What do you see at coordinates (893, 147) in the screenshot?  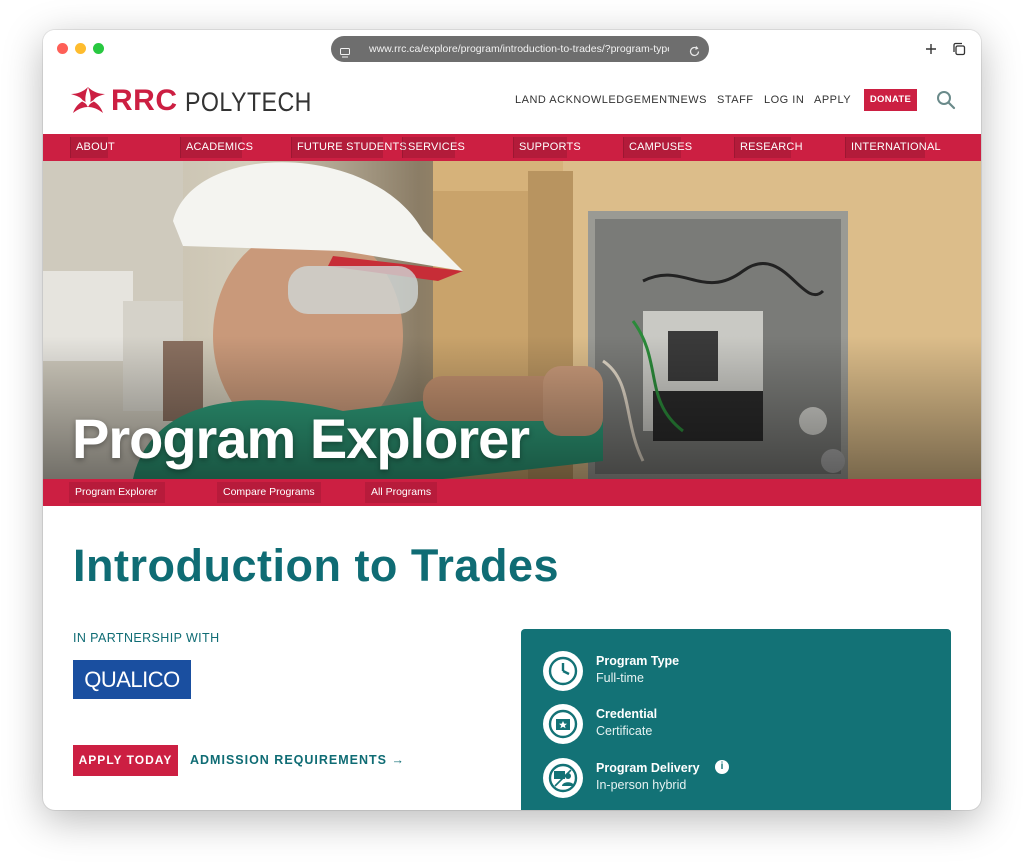 I see `nav-international: INTERNATIONAL` at bounding box center [893, 147].